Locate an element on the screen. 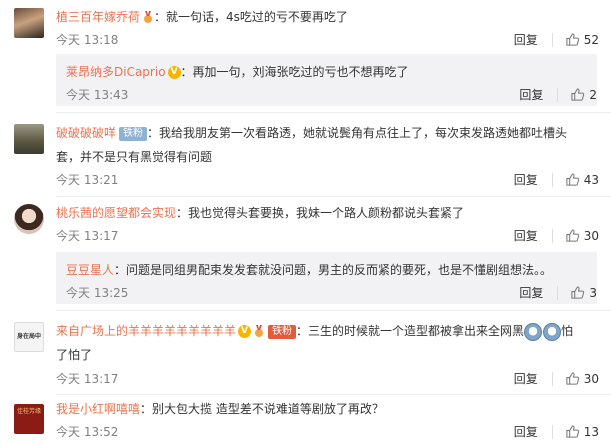 This screenshot has width=611, height=444. like-count: 2 is located at coordinates (593, 94).